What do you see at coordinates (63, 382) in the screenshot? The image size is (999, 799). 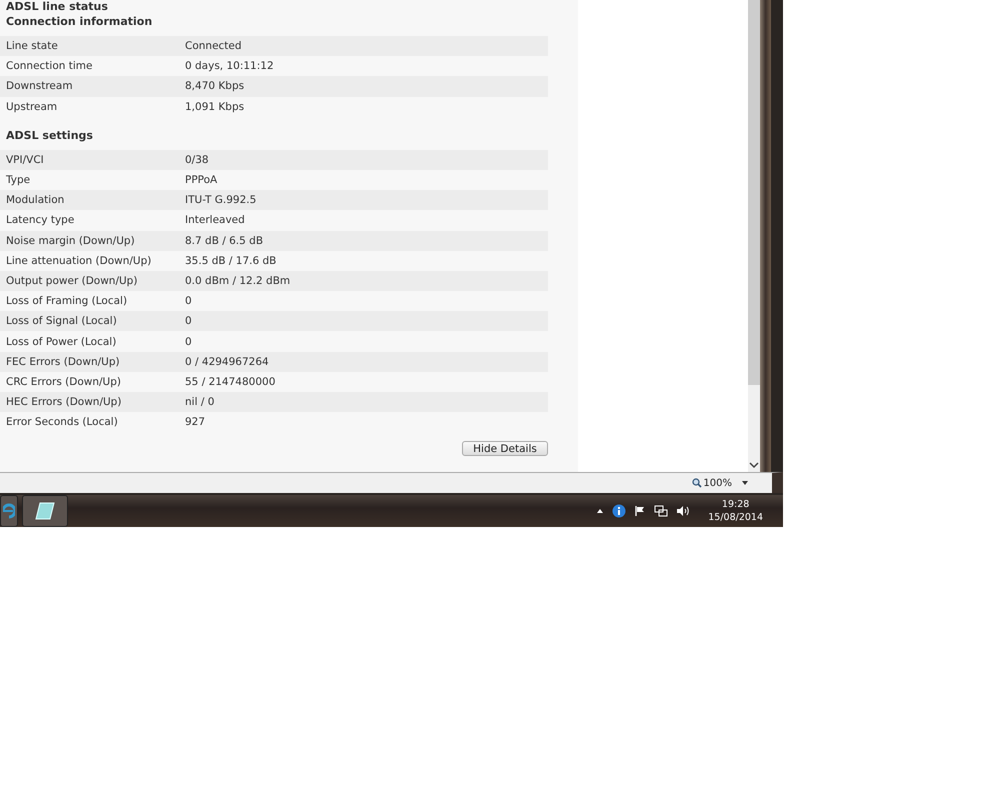 I see `row-label: CRC Errors (Down/Up)` at bounding box center [63, 382].